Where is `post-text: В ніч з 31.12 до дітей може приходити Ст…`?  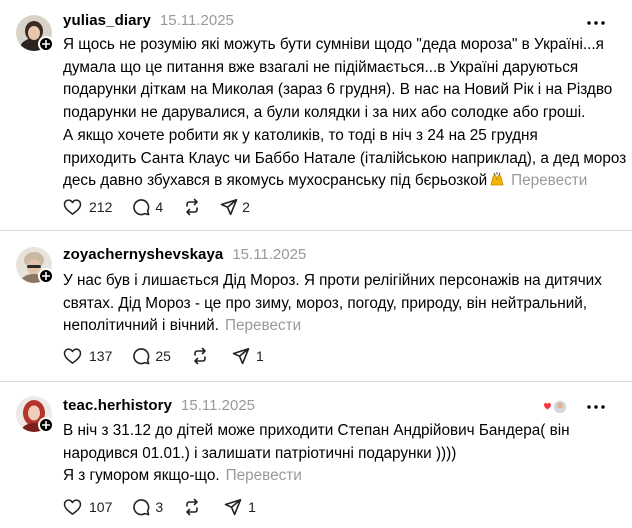
post-text: В ніч з 31.12 до дітей може приходити Ст… is located at coordinates (333, 454).